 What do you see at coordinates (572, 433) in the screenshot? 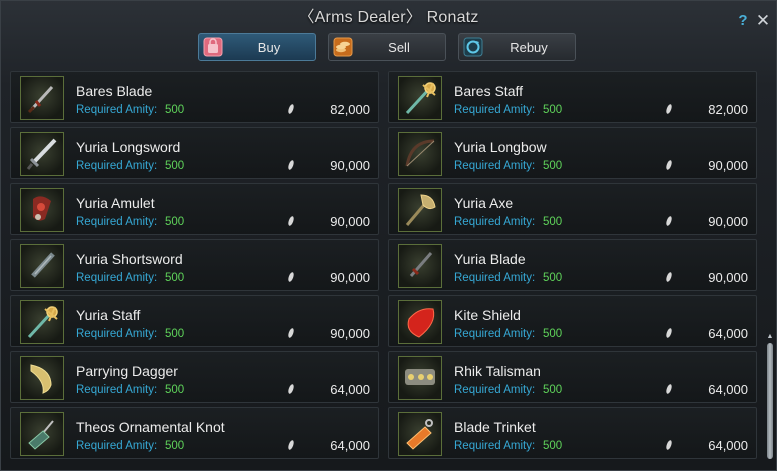
I see `shop-item: Blade Trinket Required Amity: 500 64,000` at bounding box center [572, 433].